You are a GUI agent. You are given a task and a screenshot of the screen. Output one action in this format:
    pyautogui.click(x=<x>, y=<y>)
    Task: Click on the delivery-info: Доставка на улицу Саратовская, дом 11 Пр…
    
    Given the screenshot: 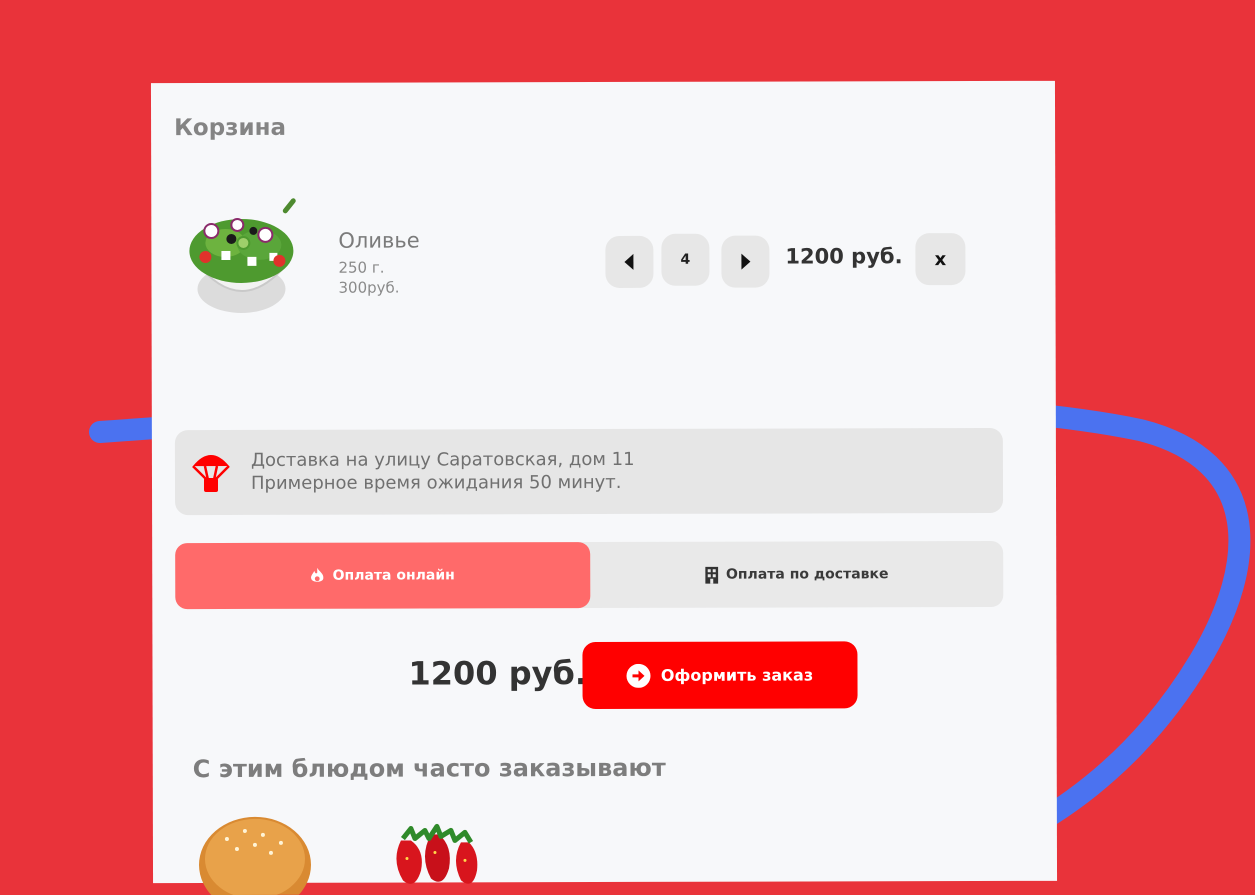 What is the action you would take?
    pyautogui.click(x=589, y=471)
    